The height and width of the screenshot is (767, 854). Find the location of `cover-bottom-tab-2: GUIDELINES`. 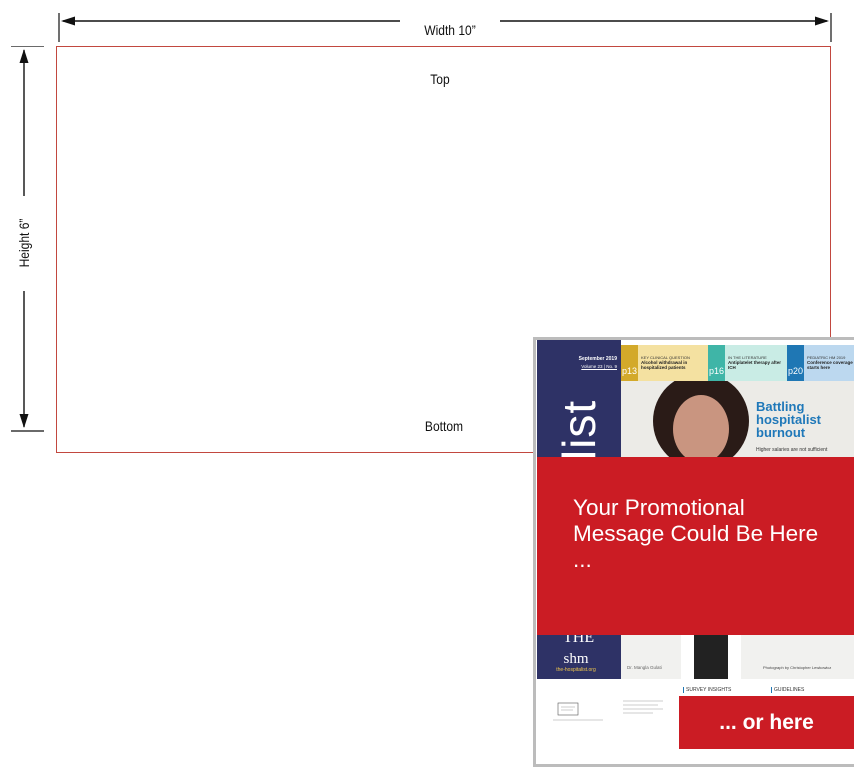

cover-bottom-tab-2: GUIDELINES is located at coordinates (787, 690).